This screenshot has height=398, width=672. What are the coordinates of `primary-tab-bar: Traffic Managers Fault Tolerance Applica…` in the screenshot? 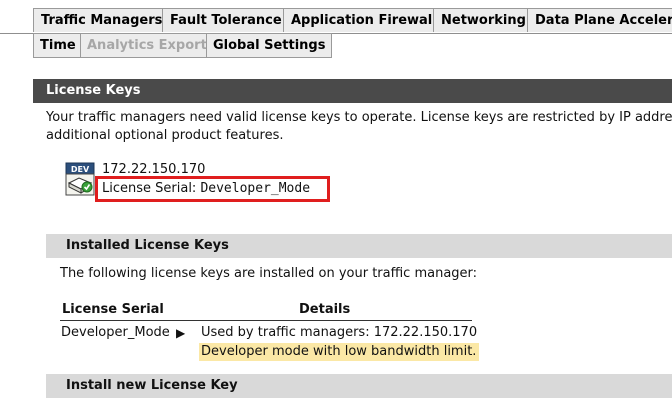 It's located at (336, 21).